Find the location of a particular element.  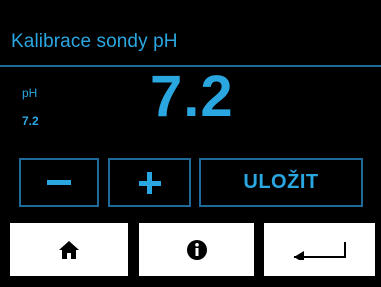

return-arrow-icon is located at coordinates (320, 250).